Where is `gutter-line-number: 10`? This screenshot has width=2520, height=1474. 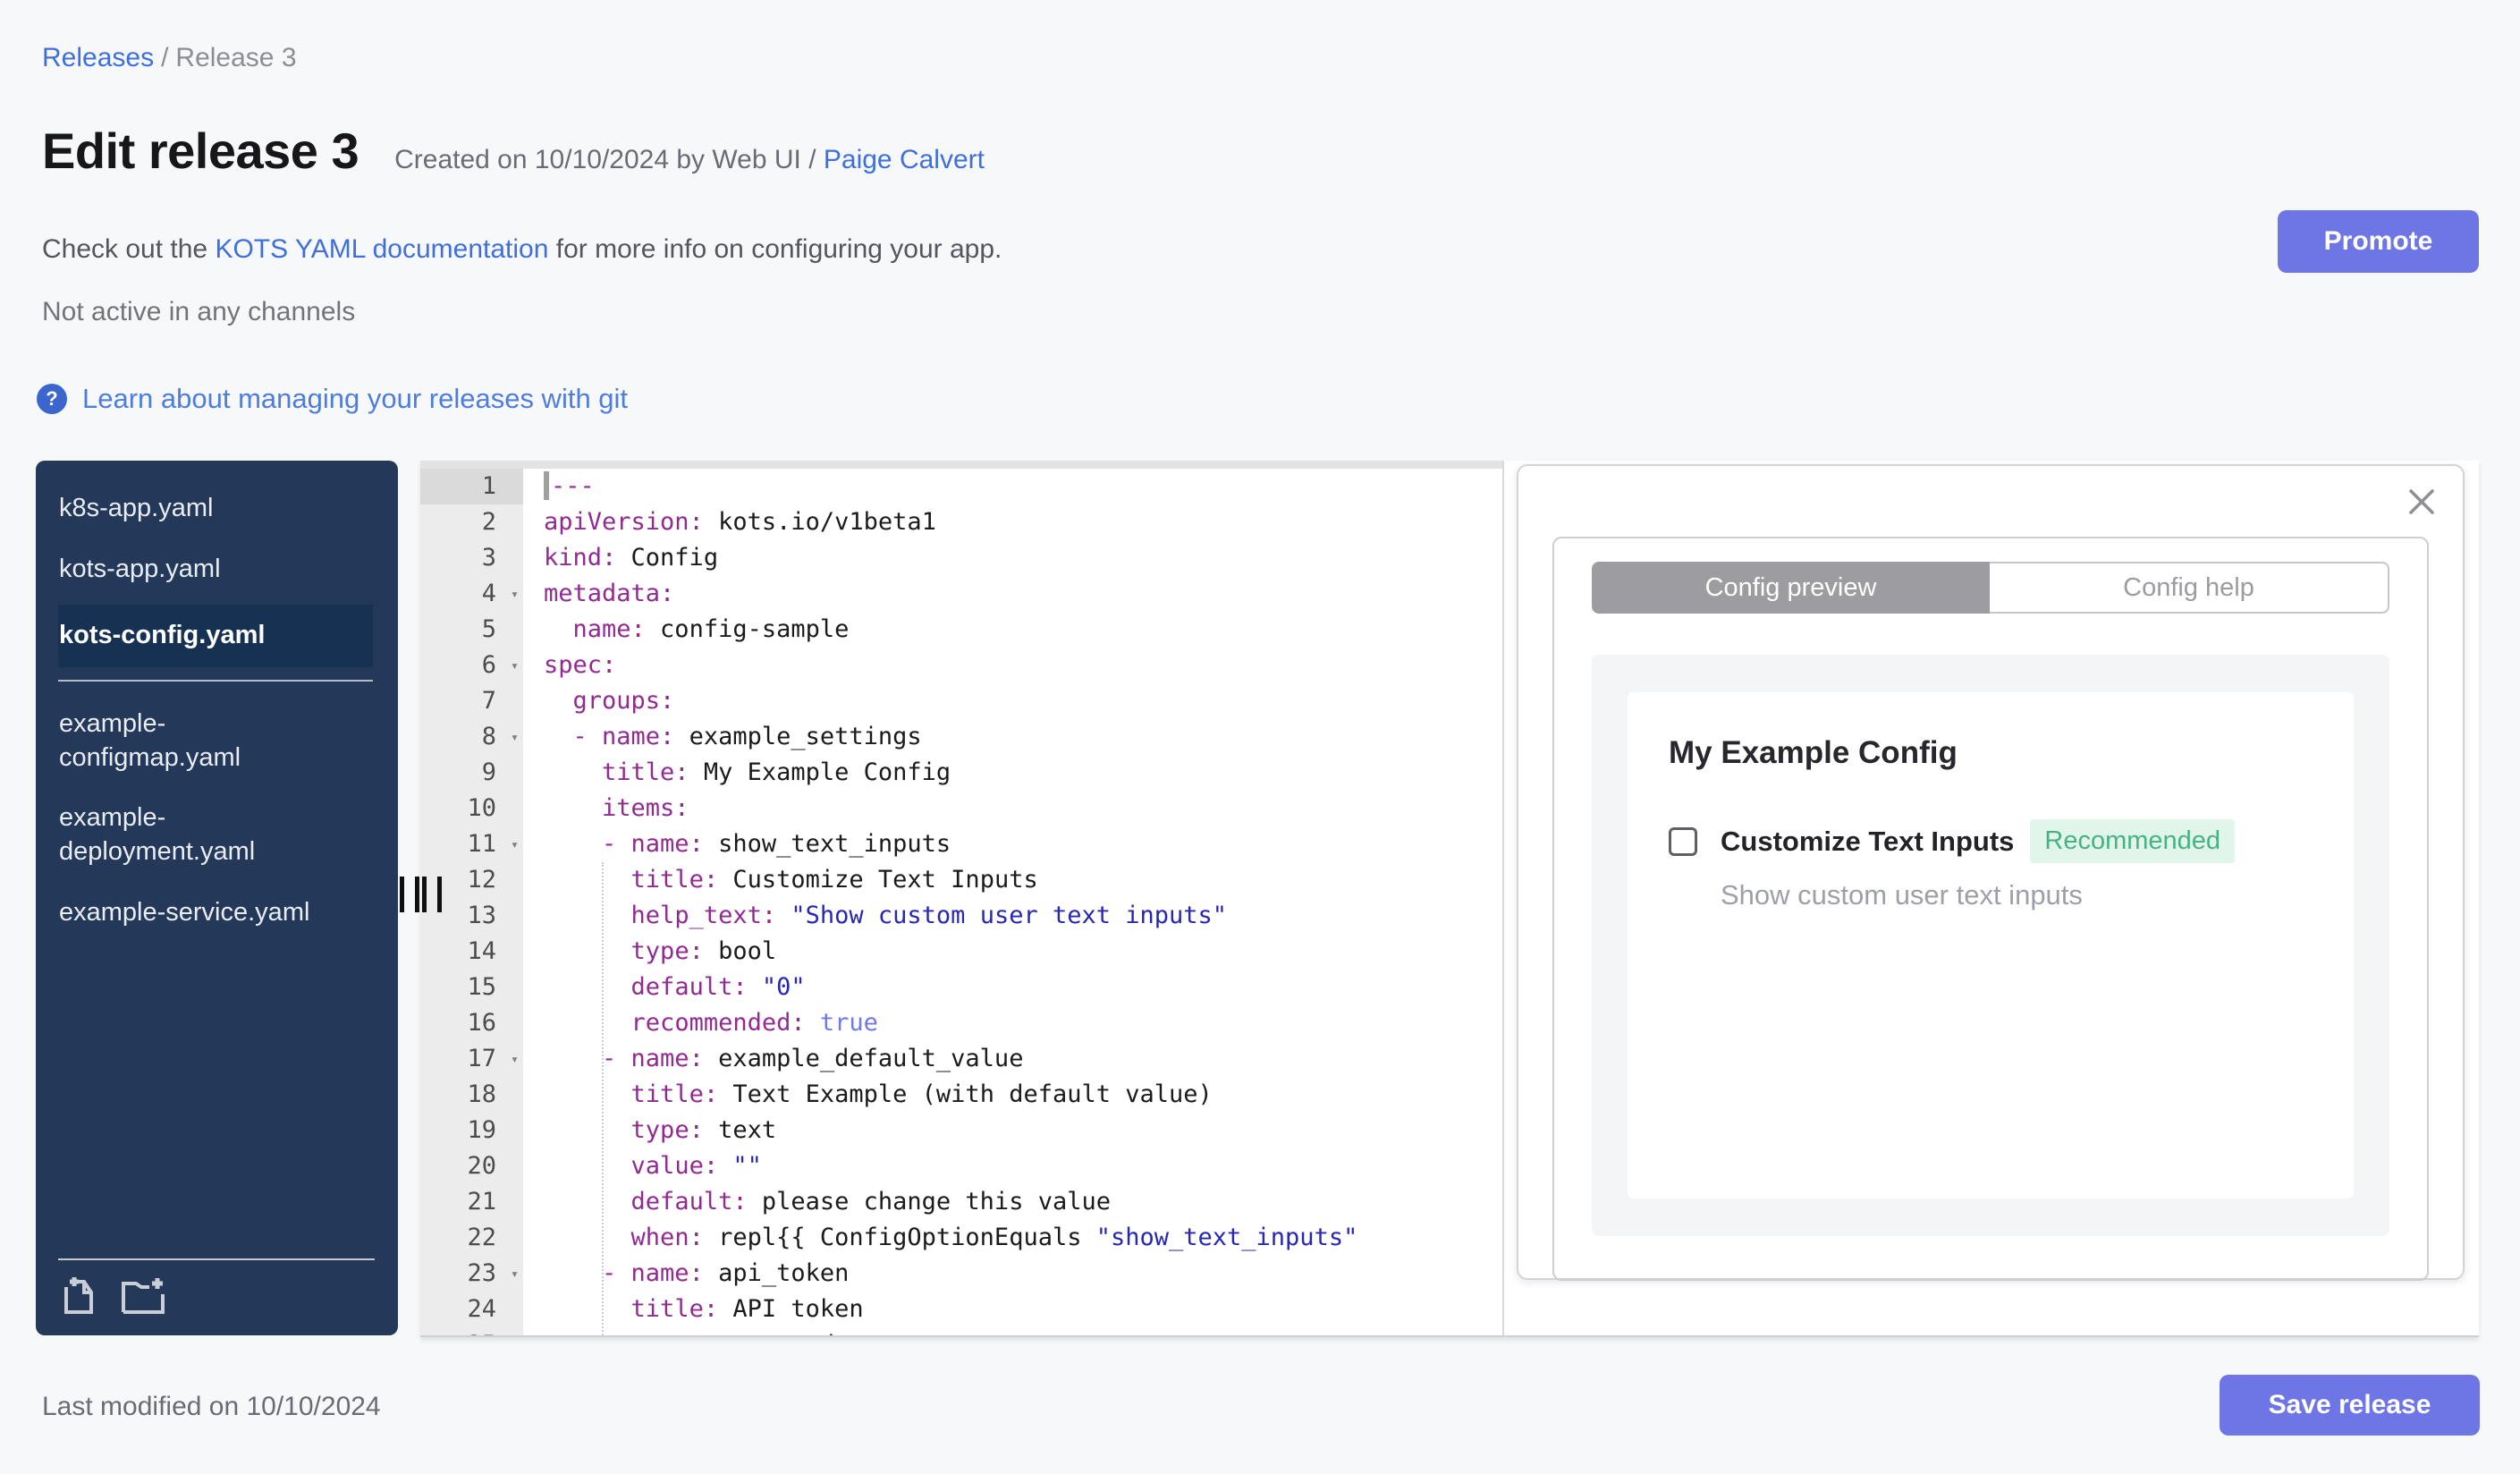
gutter-line-number: 10 is located at coordinates (471, 808).